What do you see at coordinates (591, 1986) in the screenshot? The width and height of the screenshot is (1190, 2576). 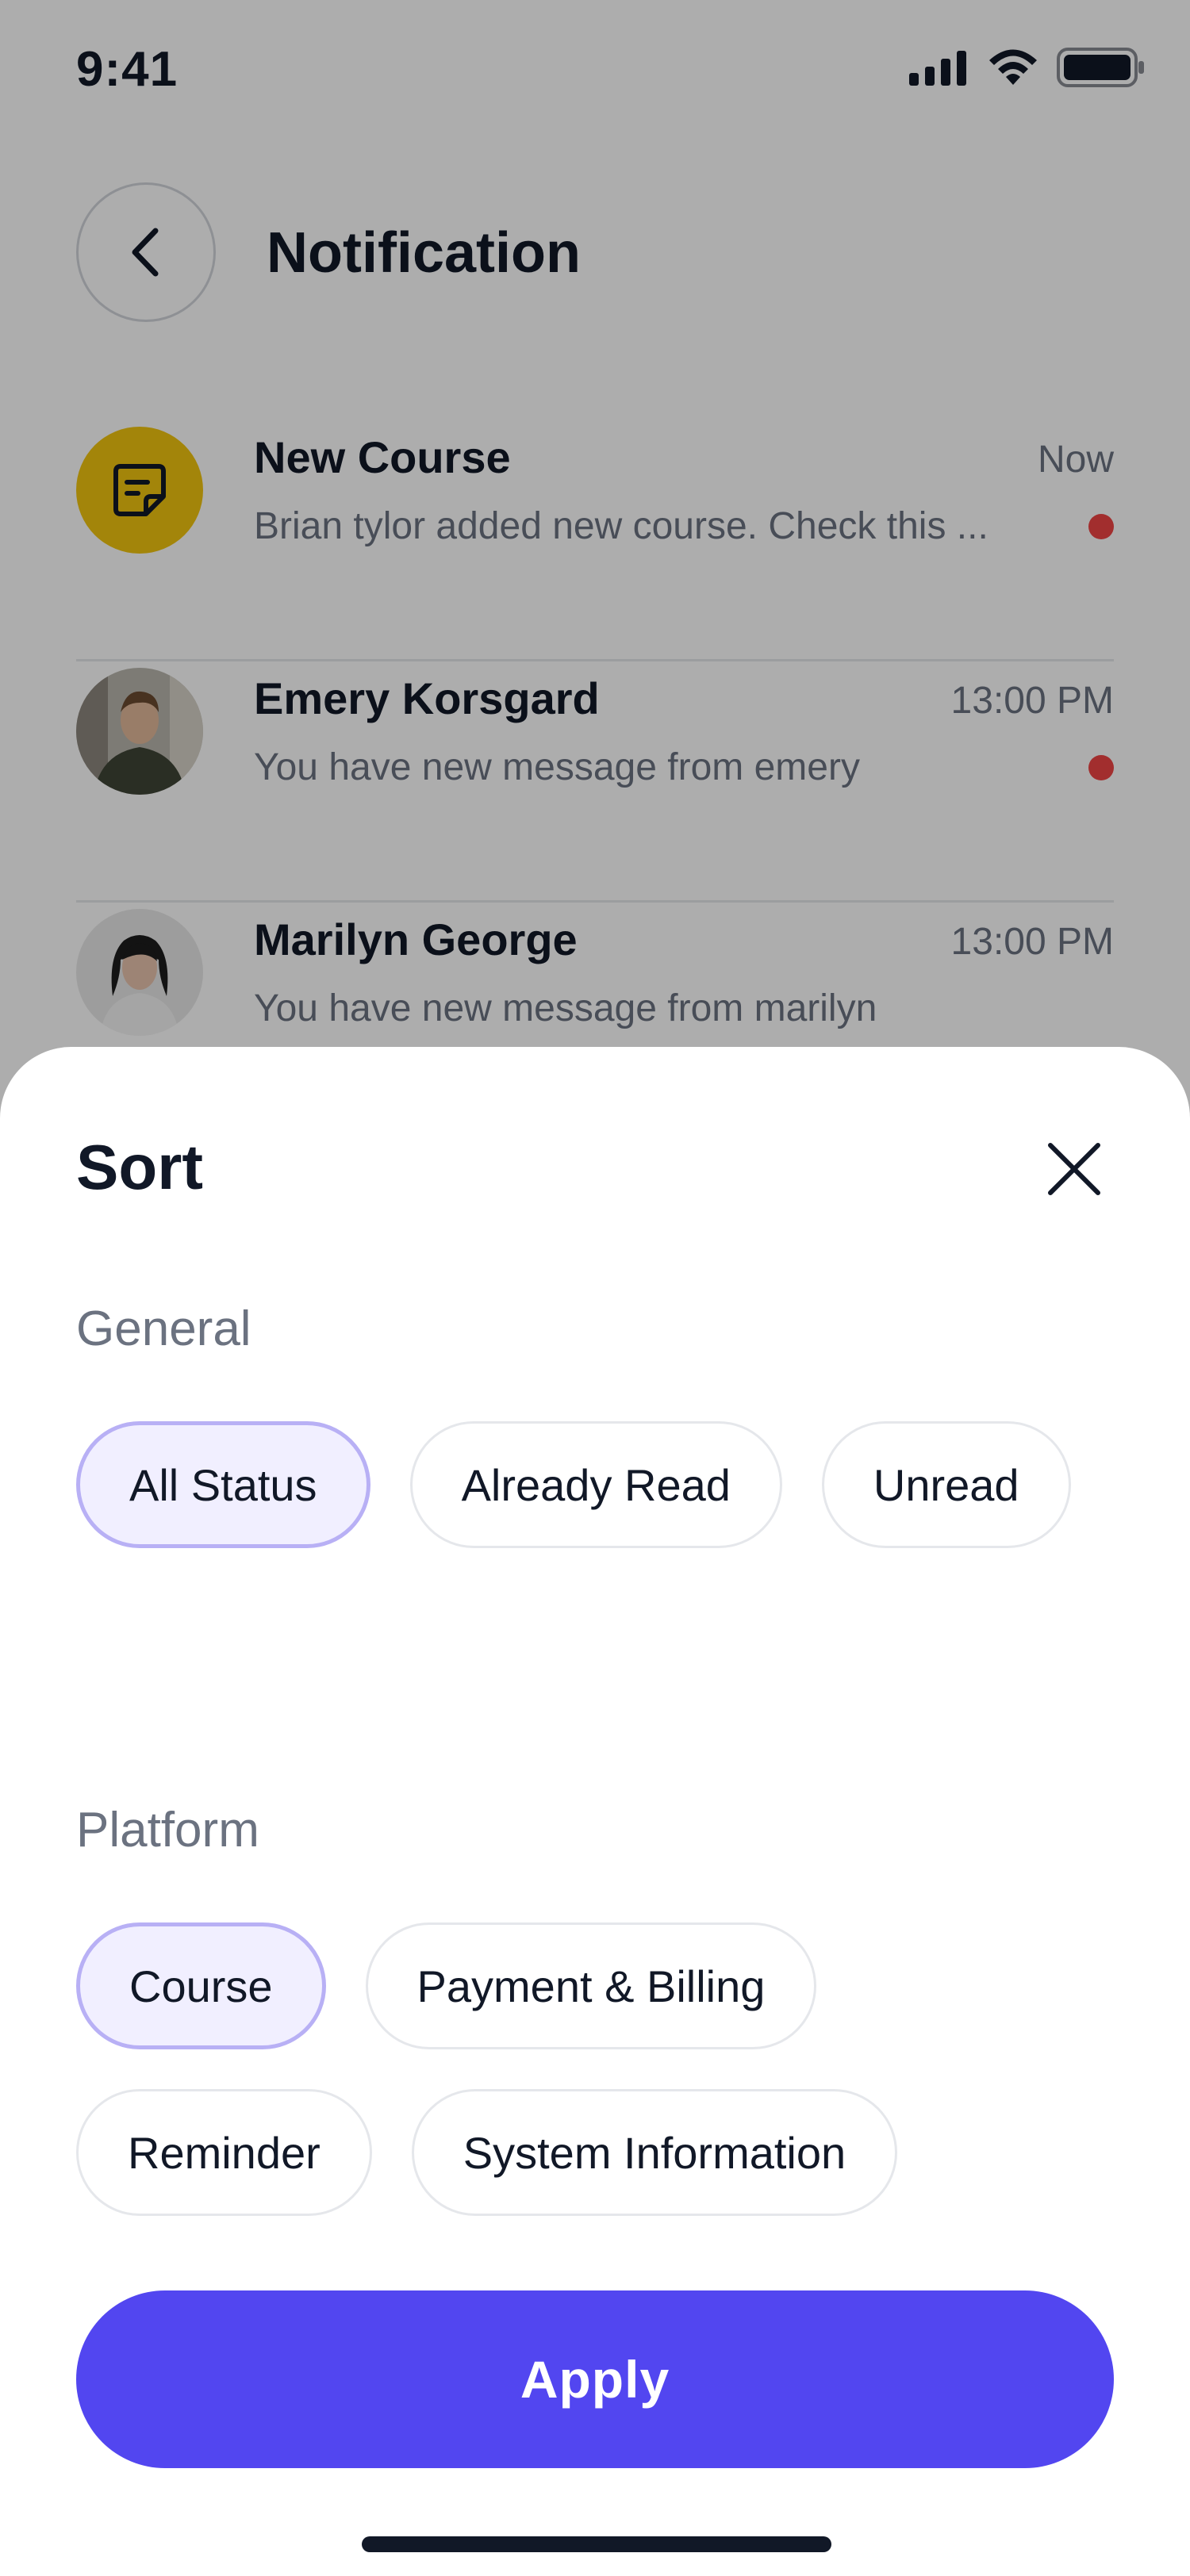 I see `chip-payment-billing: Payment & Billing` at bounding box center [591, 1986].